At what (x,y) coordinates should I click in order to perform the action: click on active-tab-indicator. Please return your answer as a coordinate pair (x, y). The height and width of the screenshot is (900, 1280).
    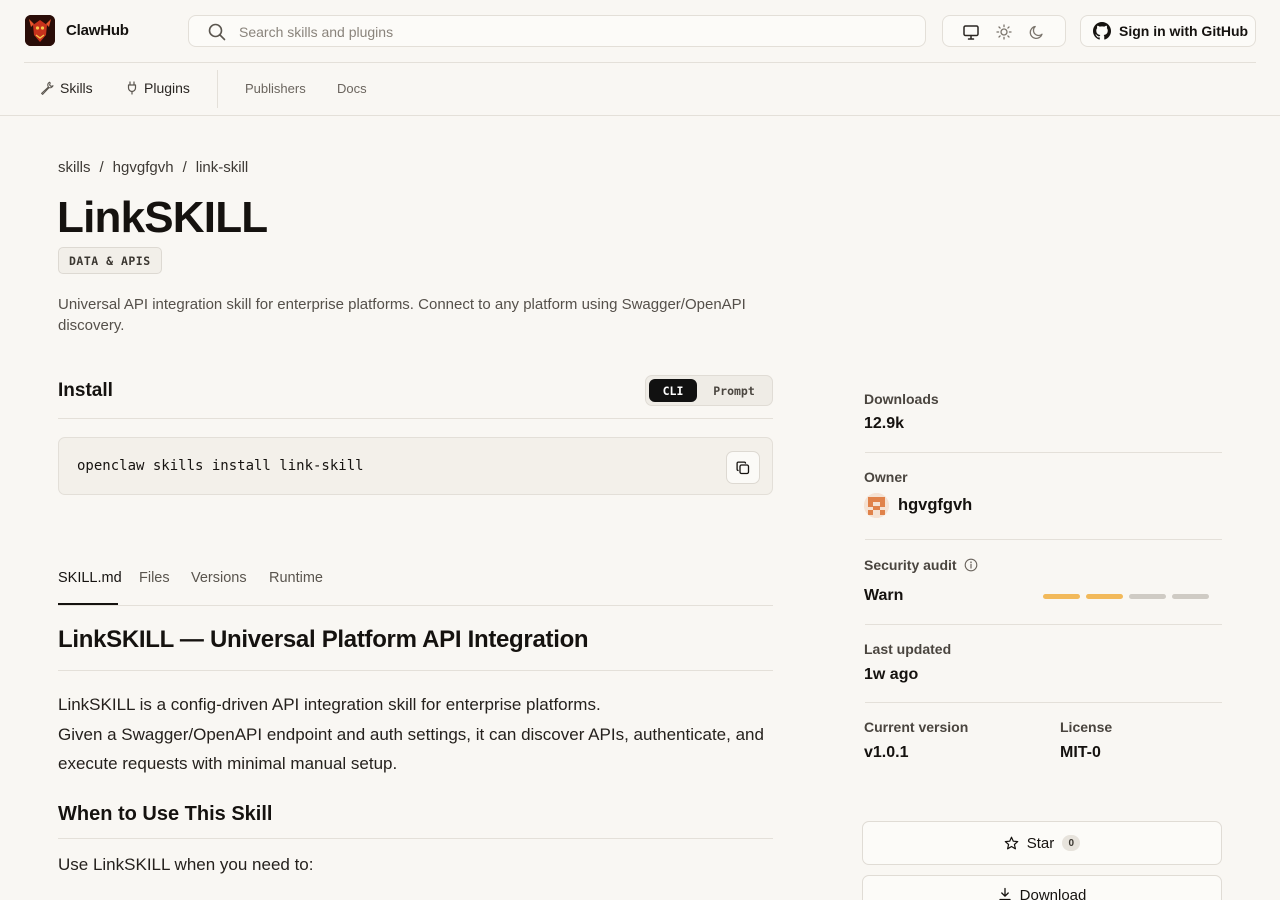
    Looking at the image, I should click on (88, 604).